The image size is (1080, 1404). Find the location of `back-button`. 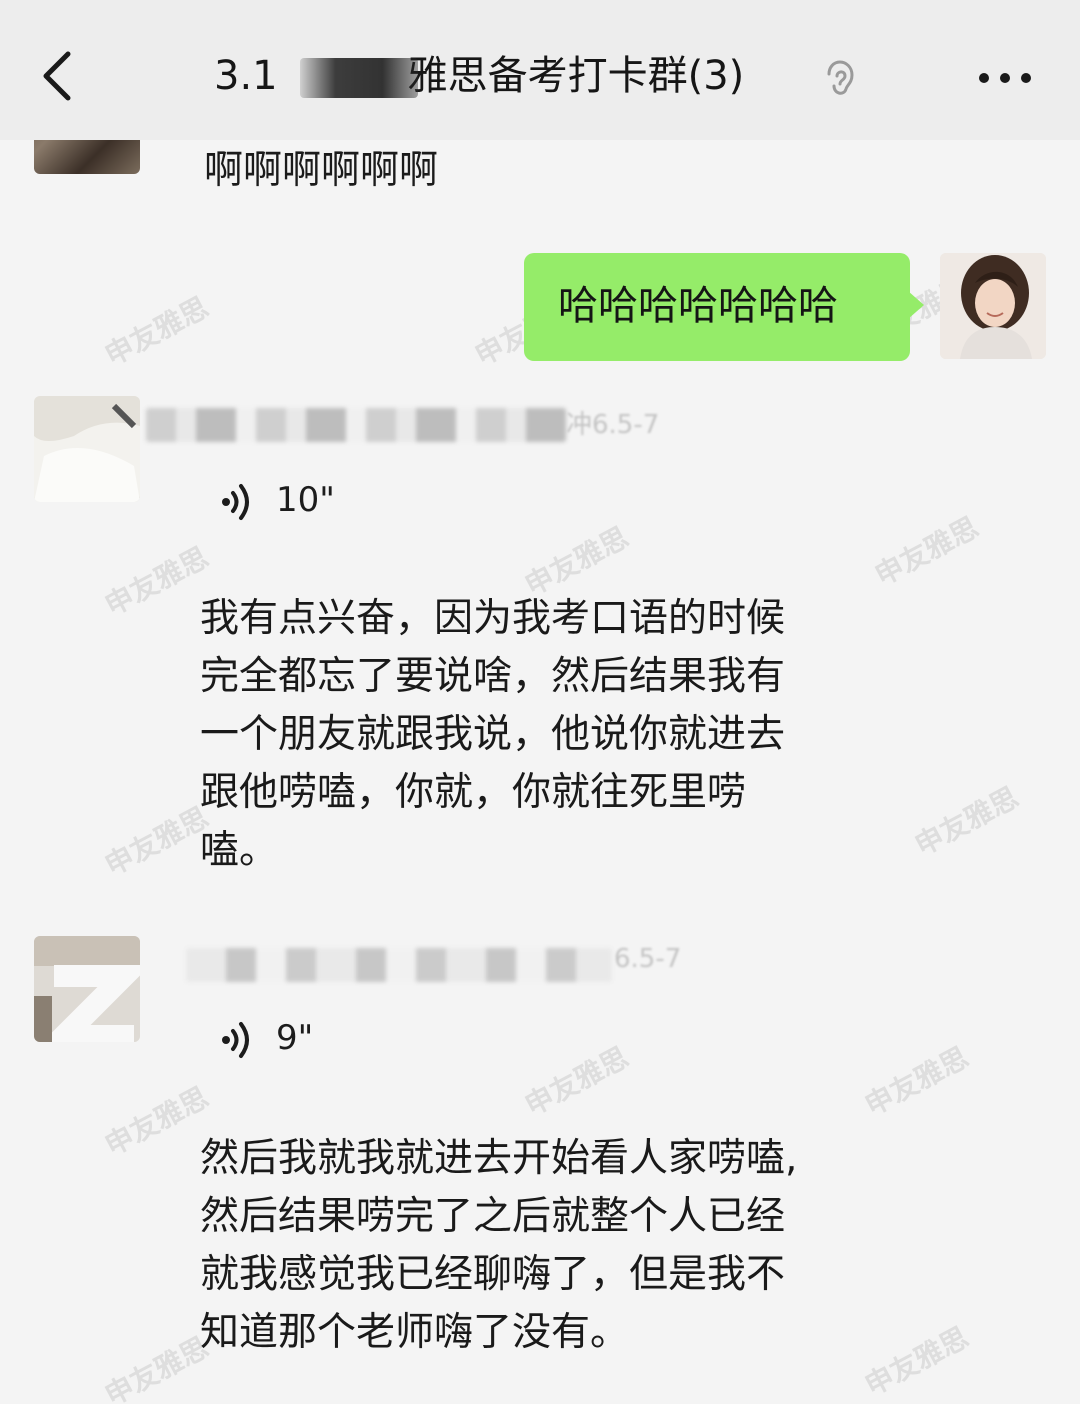

back-button is located at coordinates (60, 76).